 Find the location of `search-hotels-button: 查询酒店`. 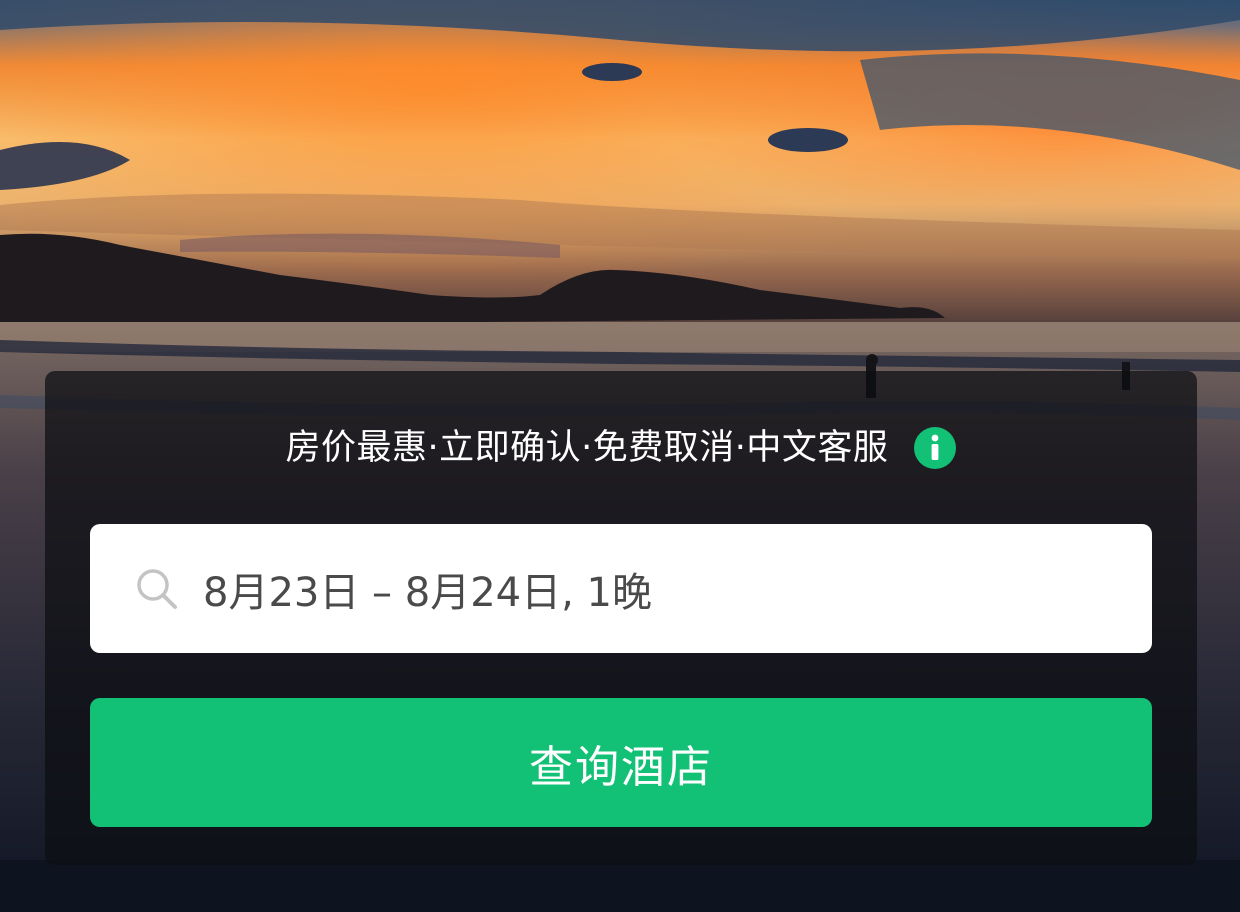

search-hotels-button: 查询酒店 is located at coordinates (621, 762).